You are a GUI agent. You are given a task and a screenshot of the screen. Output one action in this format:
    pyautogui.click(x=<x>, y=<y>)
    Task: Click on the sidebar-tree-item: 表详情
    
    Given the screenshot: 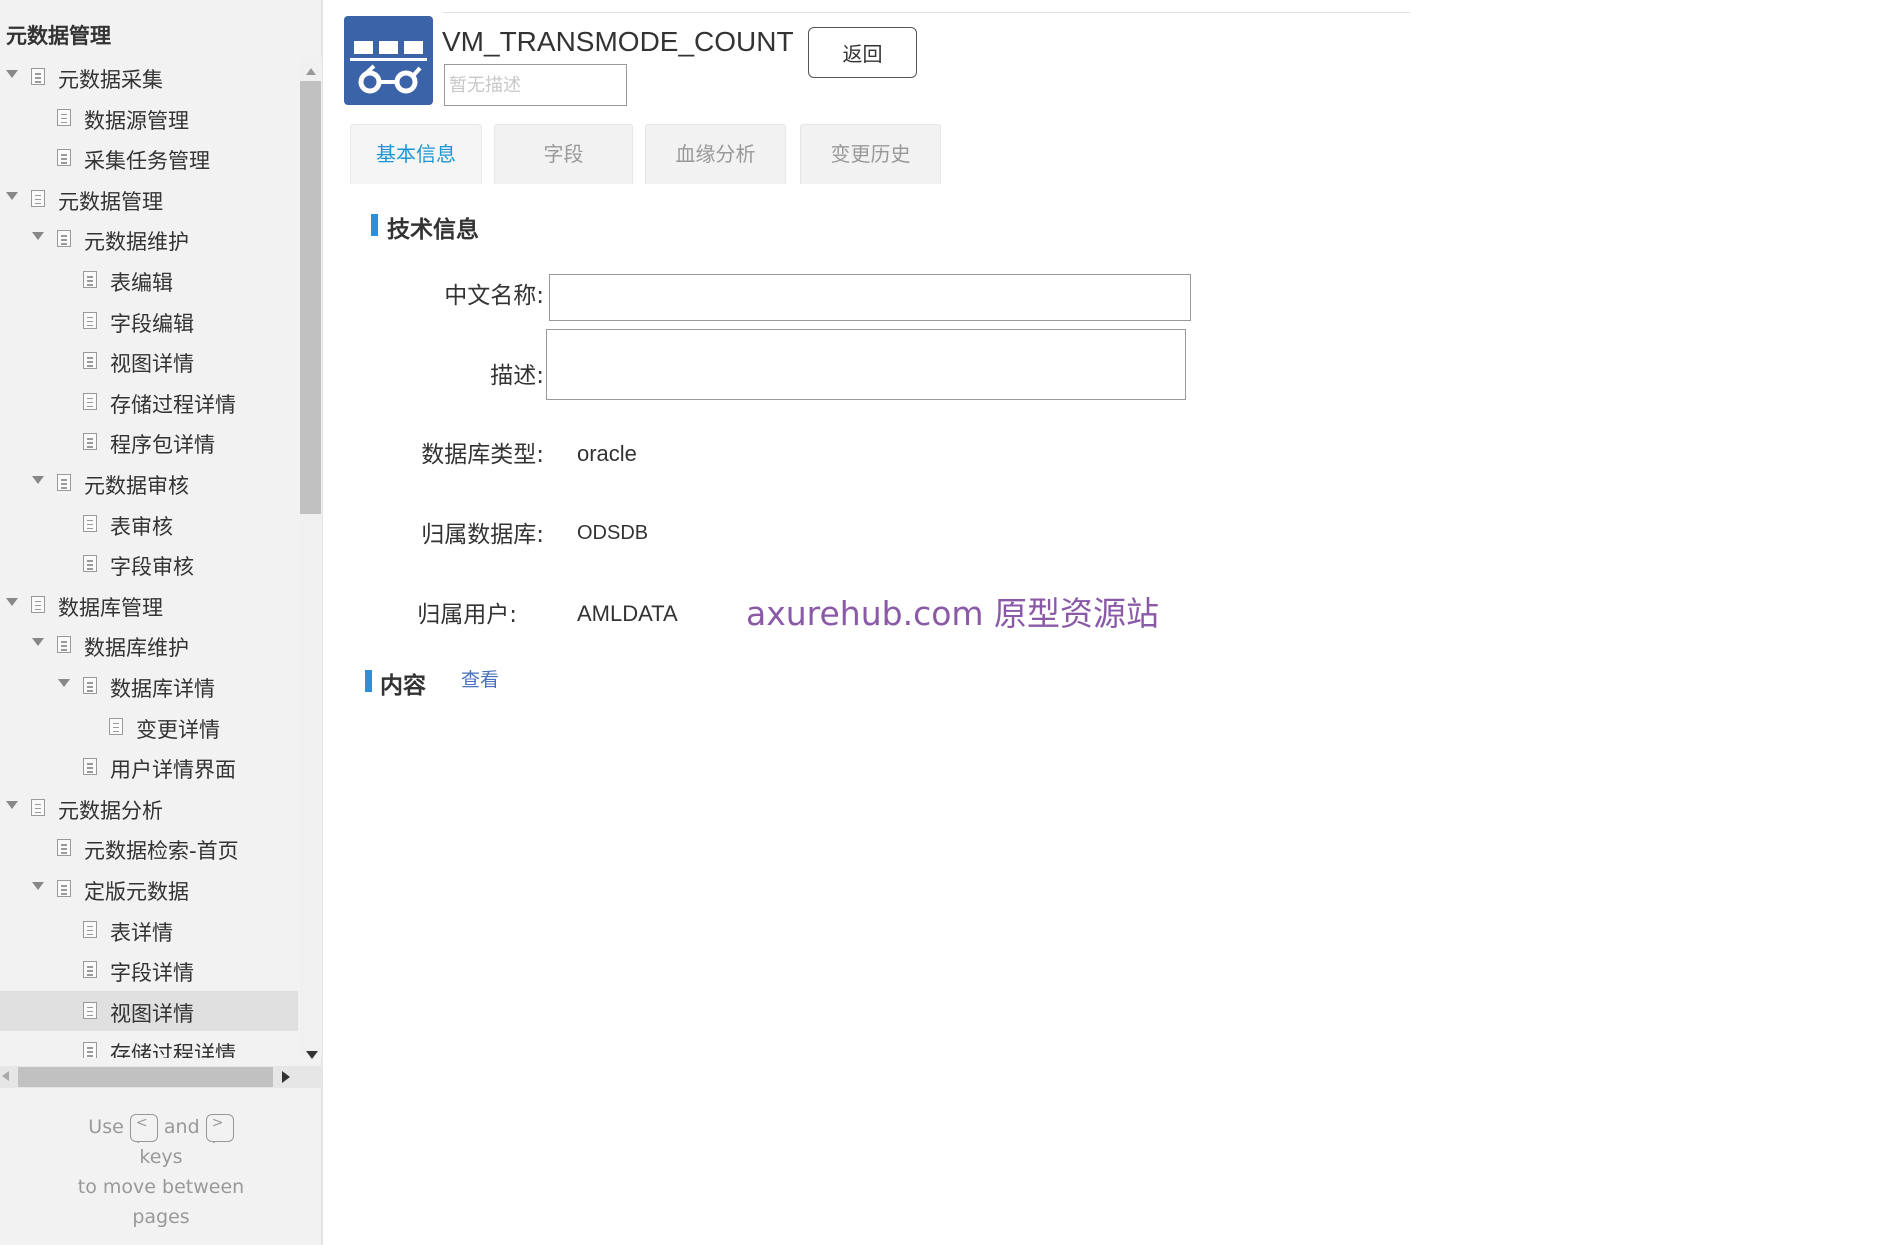 What is the action you would take?
    pyautogui.click(x=149, y=930)
    